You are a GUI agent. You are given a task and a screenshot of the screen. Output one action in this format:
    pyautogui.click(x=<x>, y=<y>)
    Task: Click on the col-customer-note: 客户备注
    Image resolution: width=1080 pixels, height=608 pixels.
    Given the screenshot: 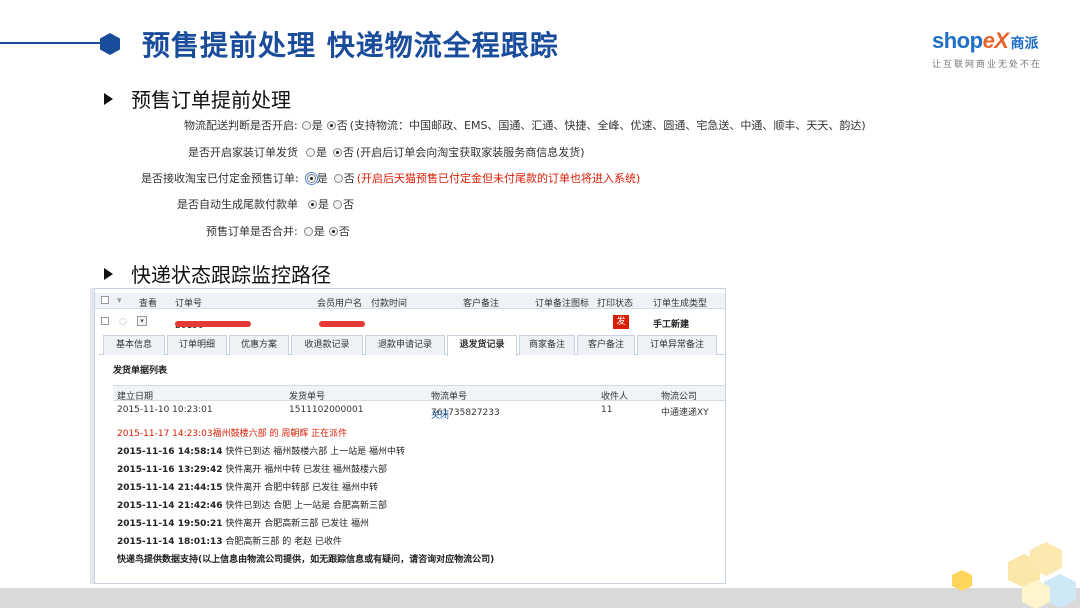 What is the action you would take?
    pyautogui.click(x=481, y=302)
    